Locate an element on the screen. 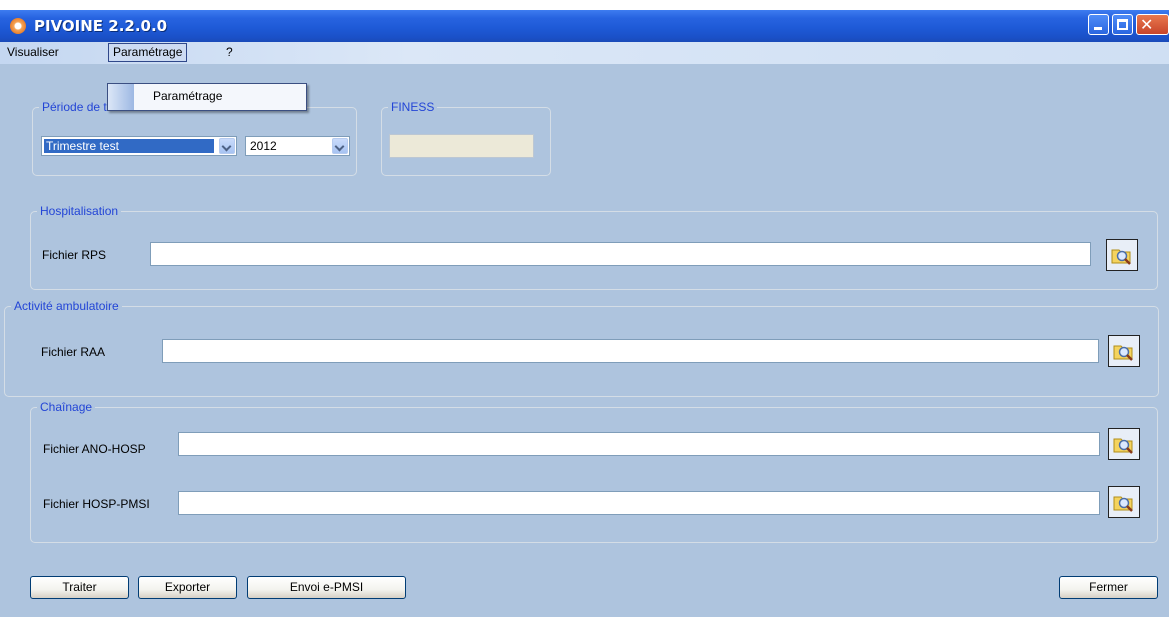  trimestre-select: Trimestre test is located at coordinates (139, 146).